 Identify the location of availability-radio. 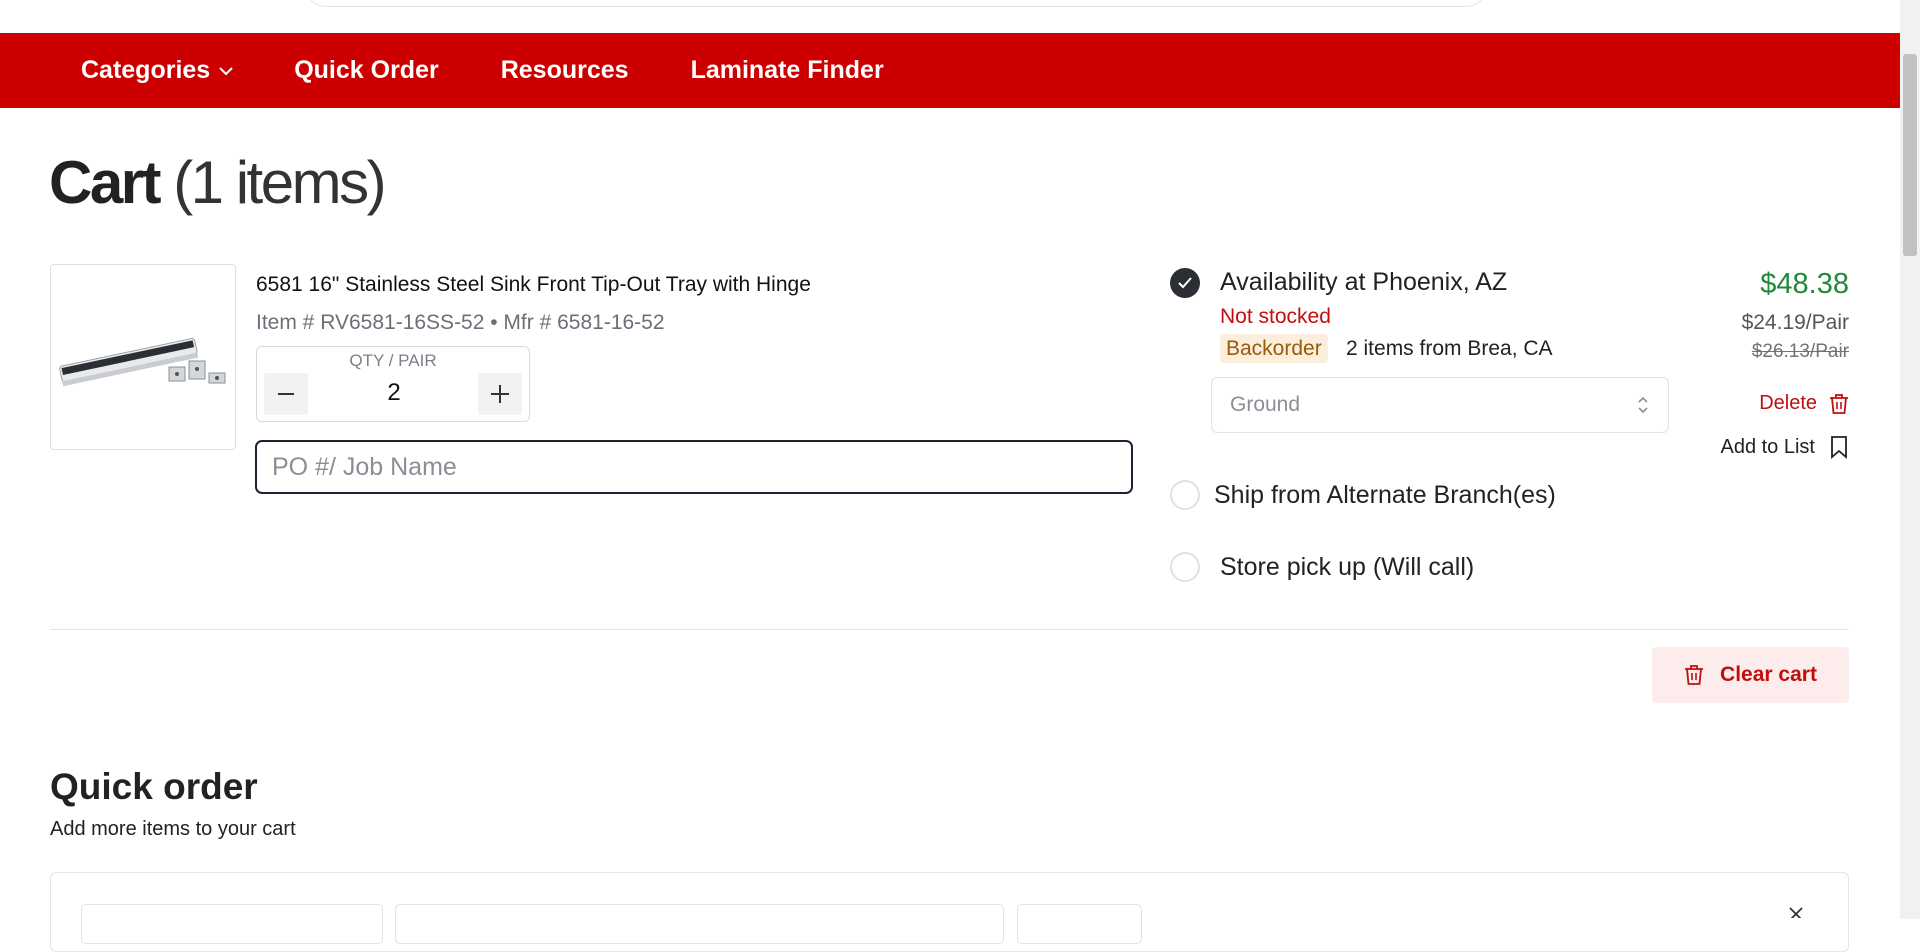
(1185, 283).